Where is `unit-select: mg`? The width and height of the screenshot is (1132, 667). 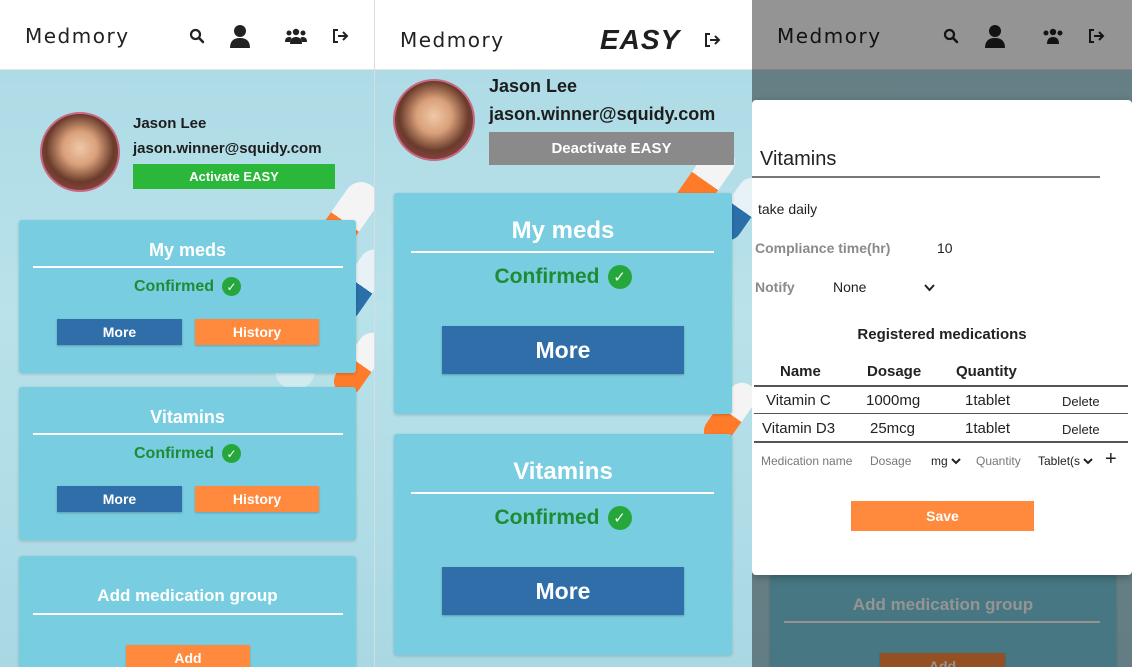
unit-select: mg is located at coordinates (946, 461).